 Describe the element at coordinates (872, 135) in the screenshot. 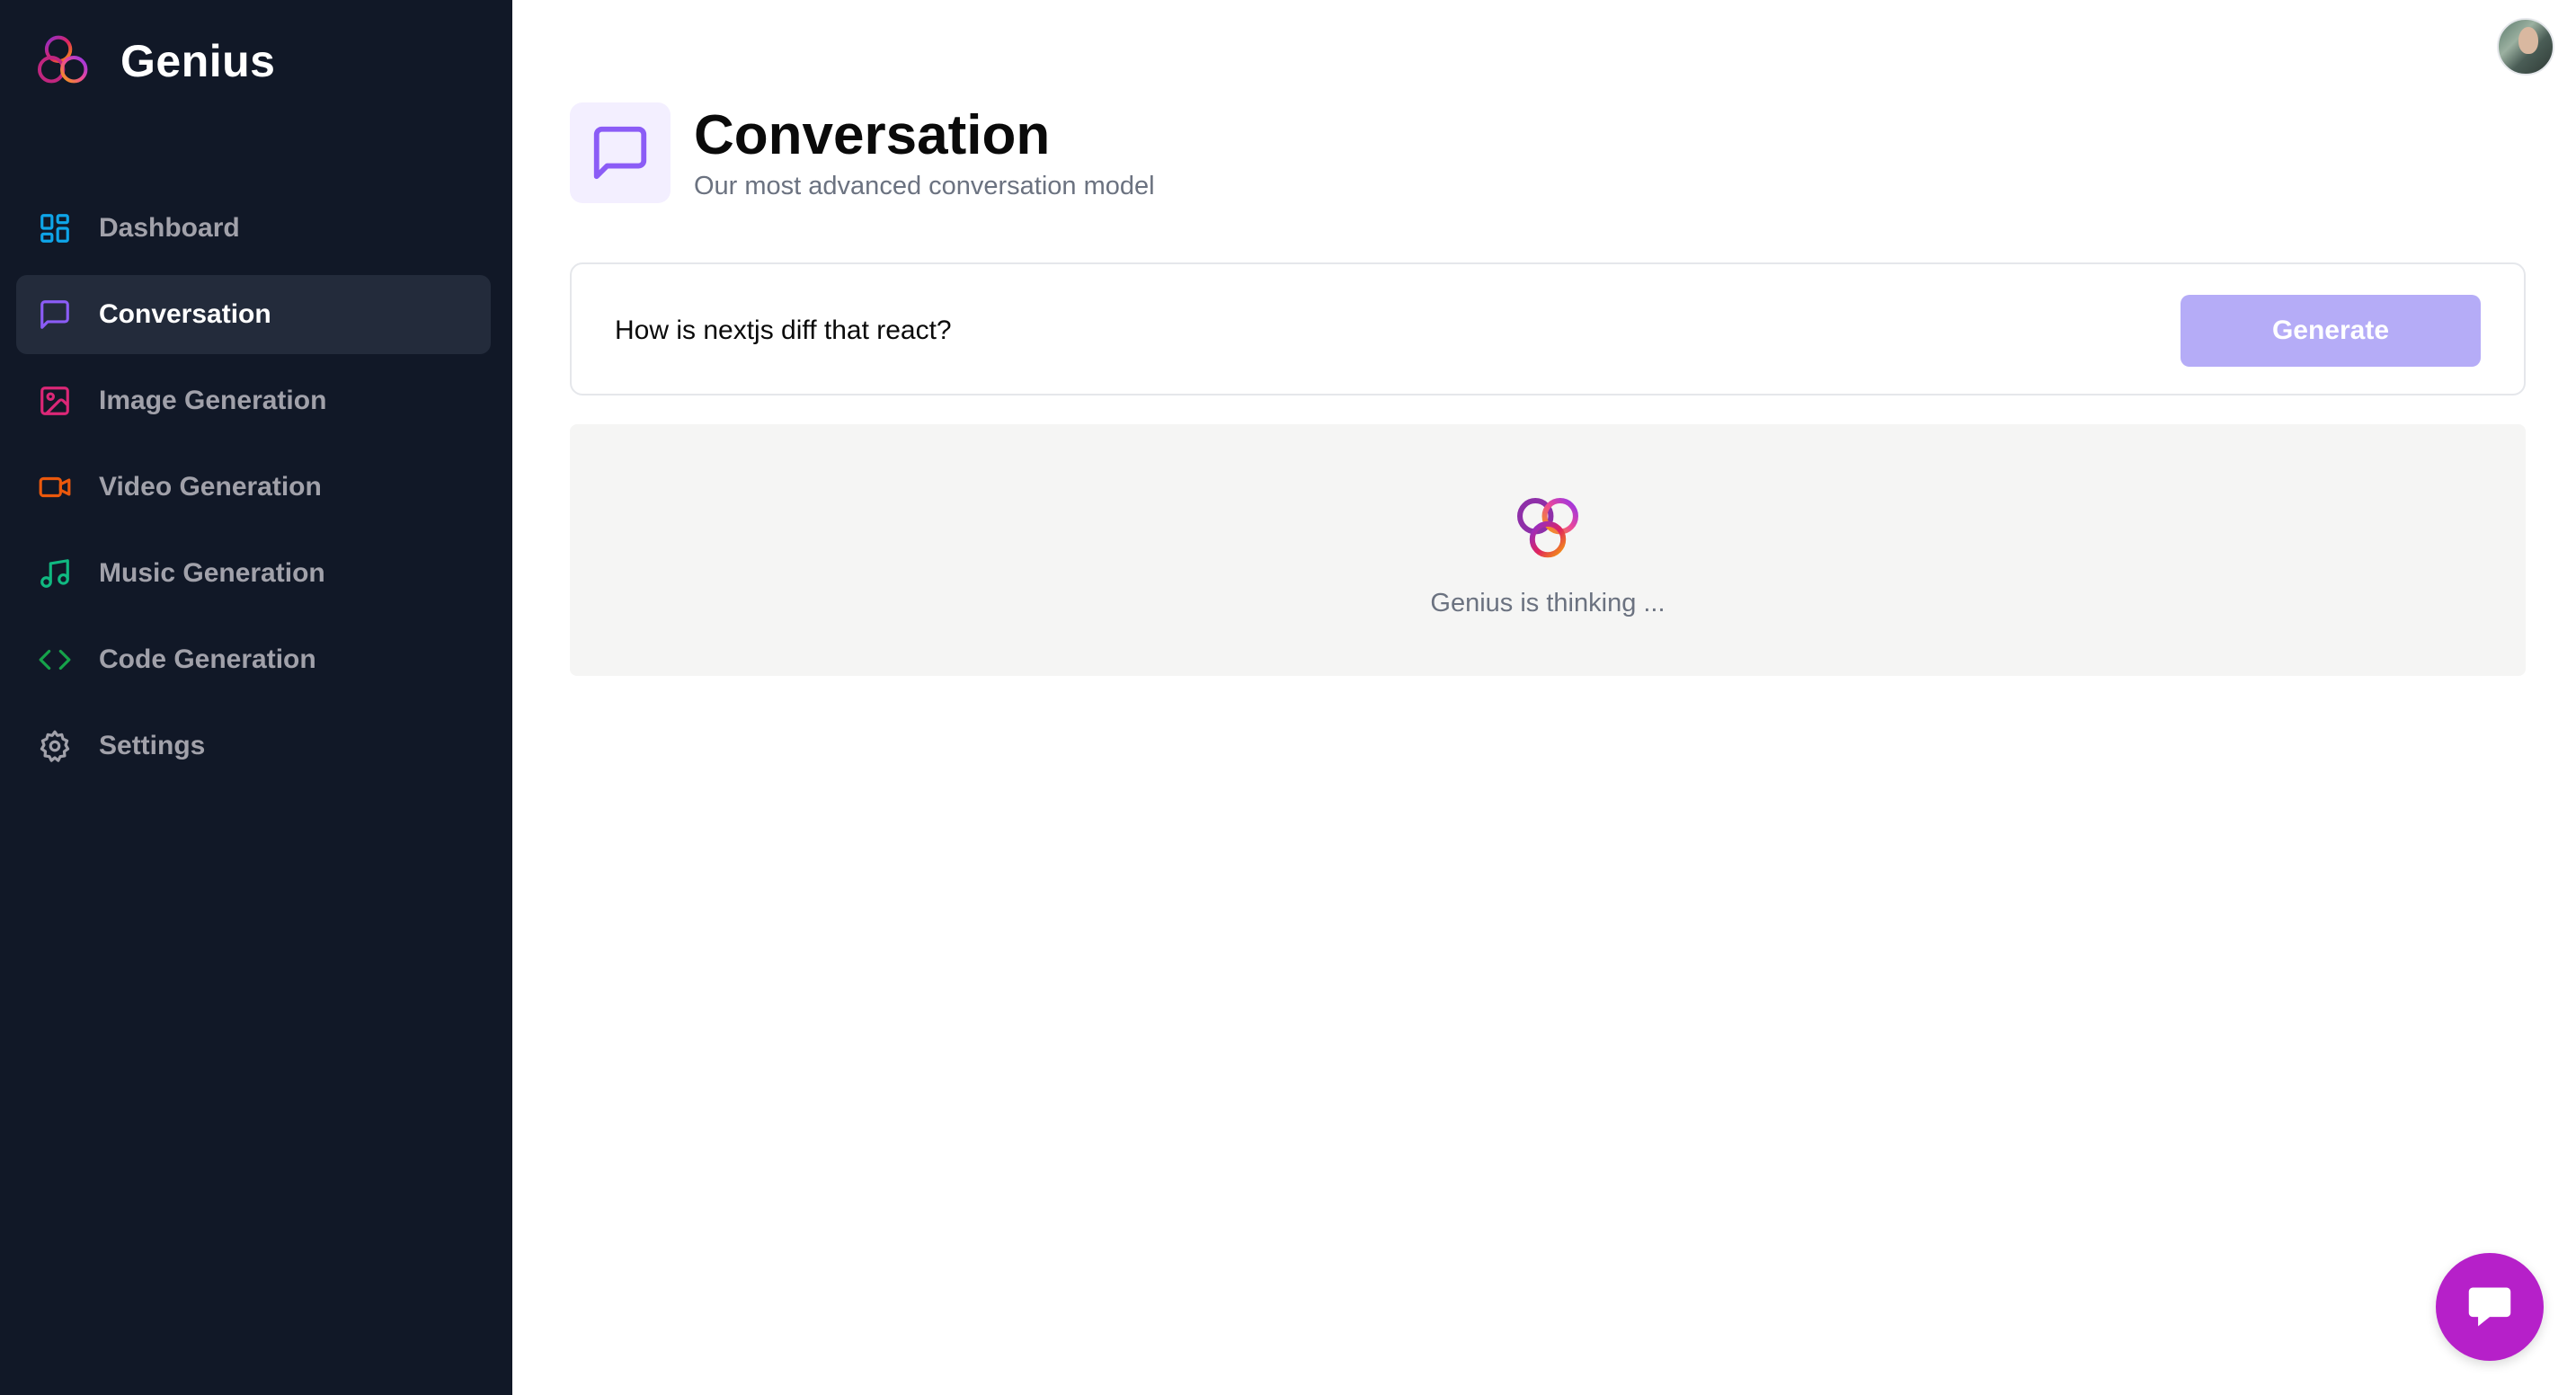

I see `page-title: Conversation` at that location.